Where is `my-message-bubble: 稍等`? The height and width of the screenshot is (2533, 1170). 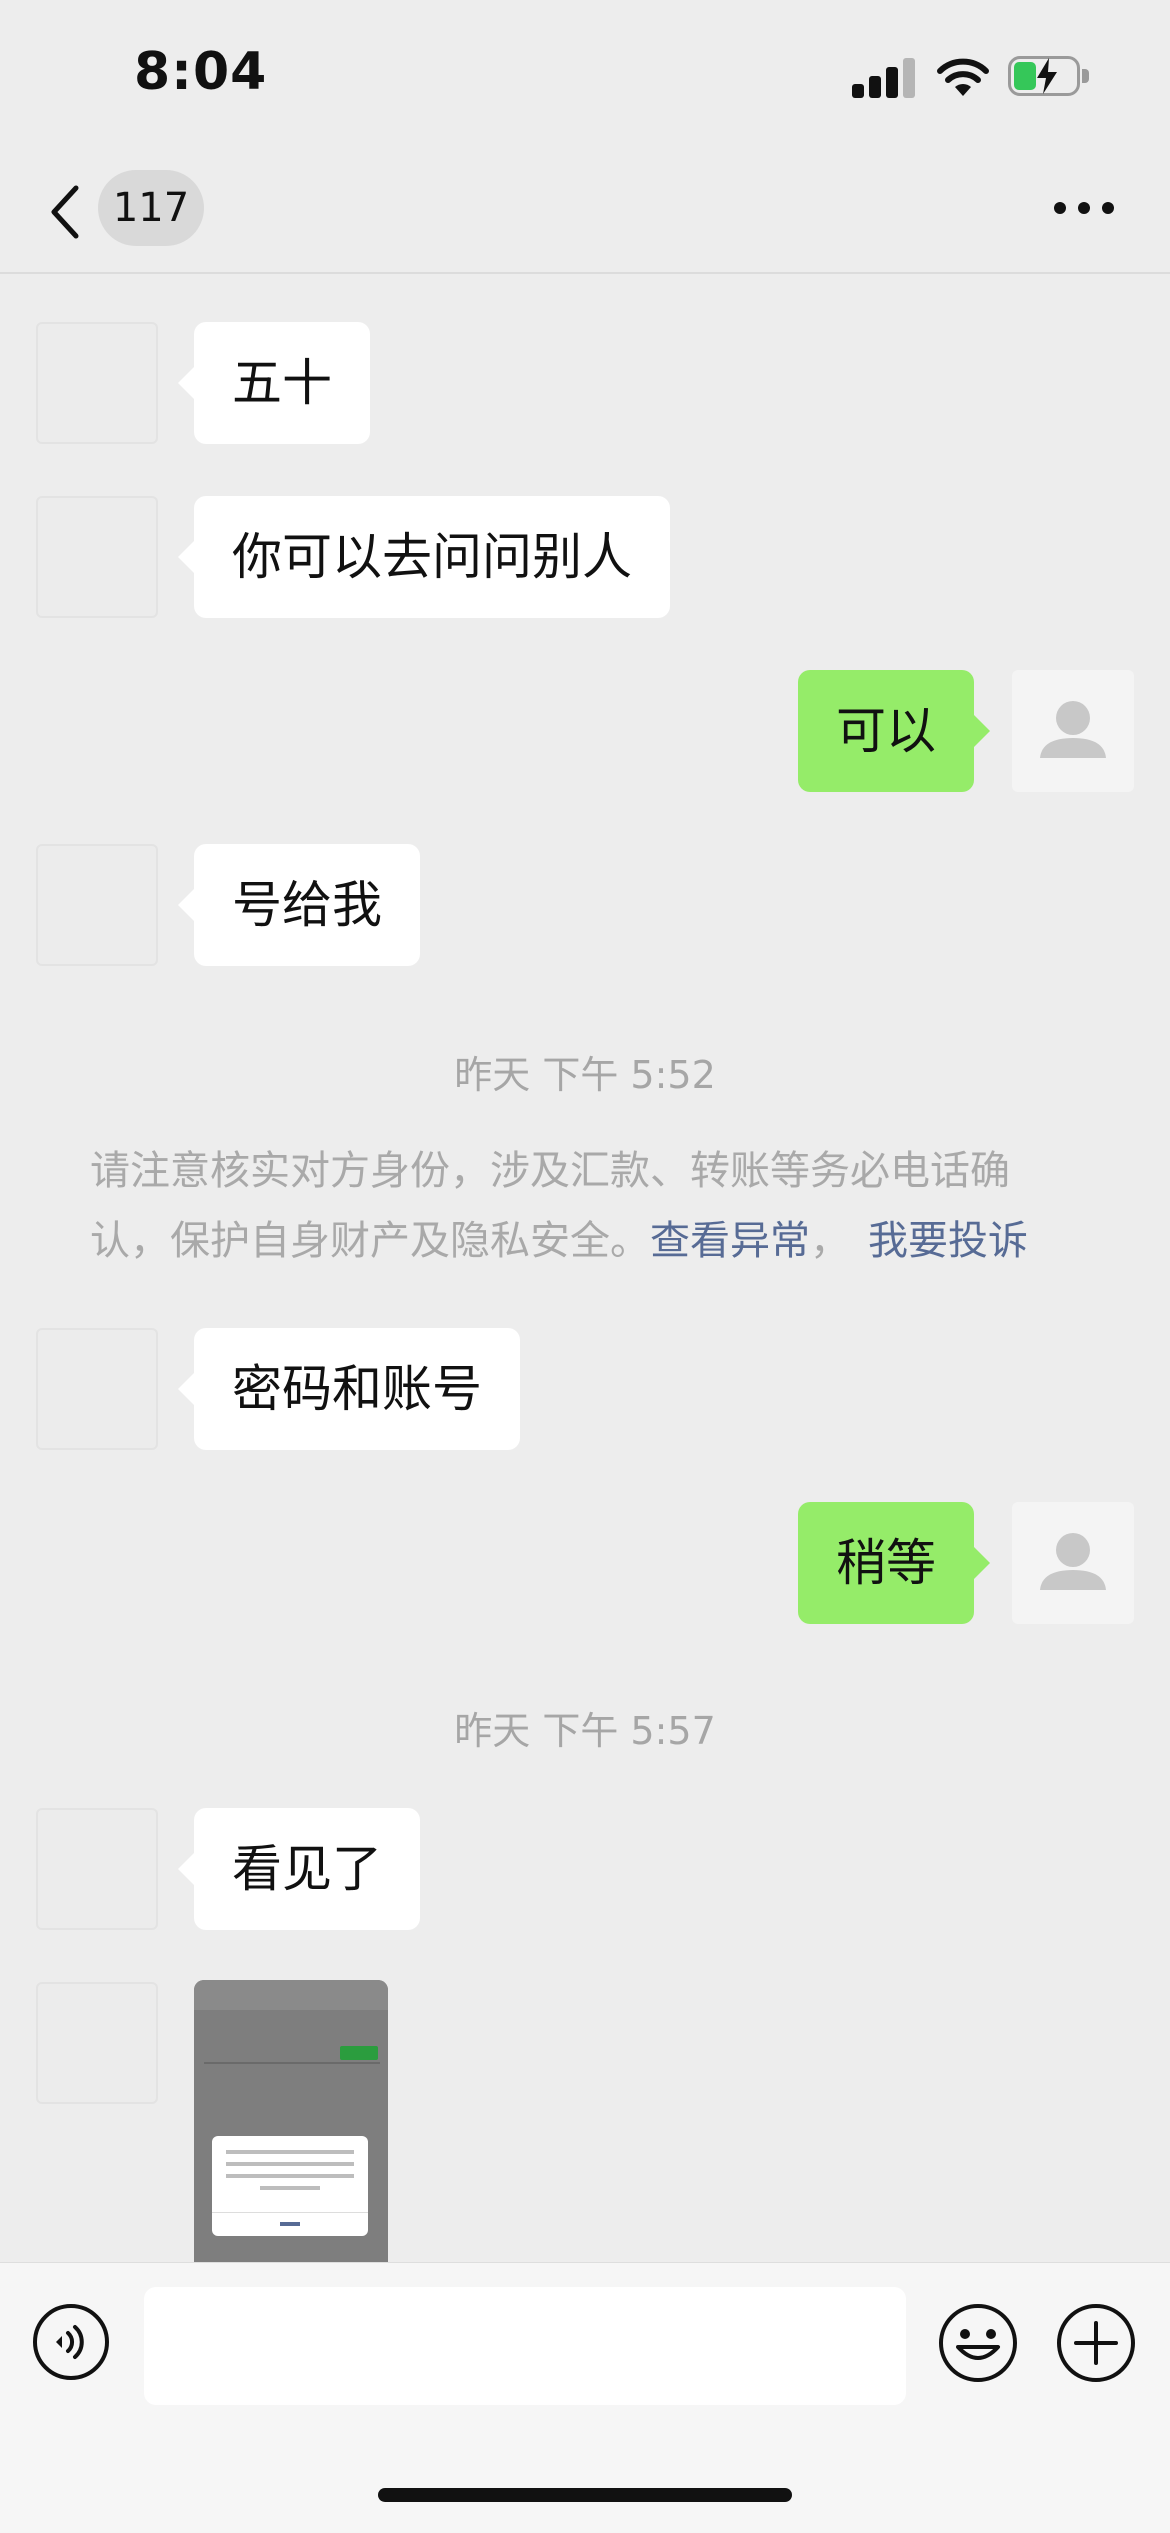
my-message-bubble: 稍等 is located at coordinates (894, 1563).